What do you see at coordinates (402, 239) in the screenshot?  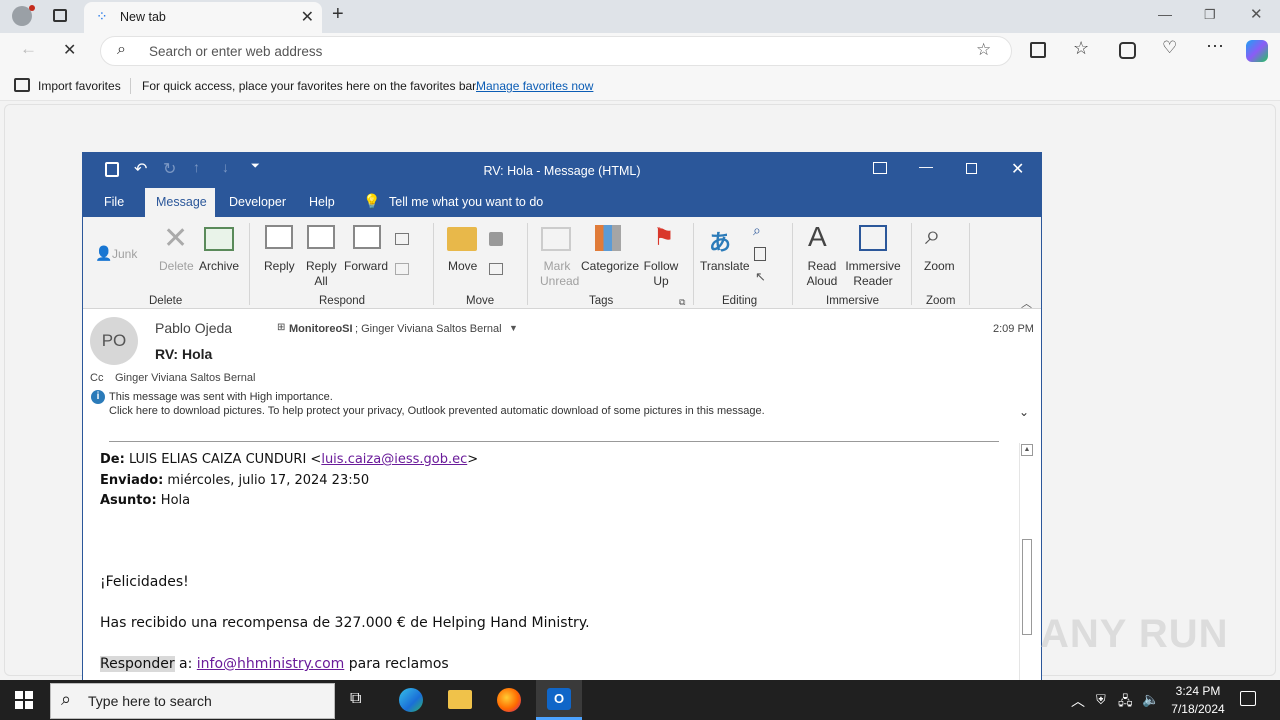 I see `meeting-icon` at bounding box center [402, 239].